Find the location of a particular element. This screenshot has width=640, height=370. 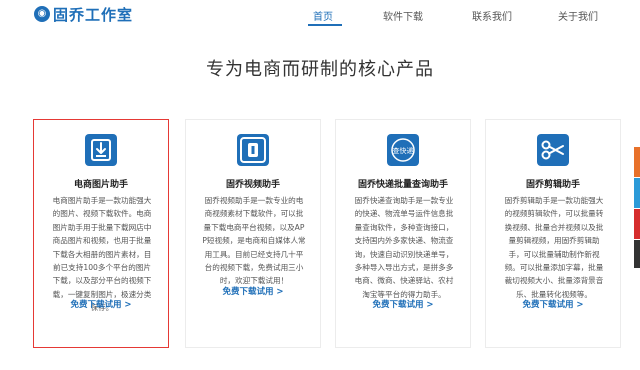

card-title: 固乔视频助手 is located at coordinates (252, 185).